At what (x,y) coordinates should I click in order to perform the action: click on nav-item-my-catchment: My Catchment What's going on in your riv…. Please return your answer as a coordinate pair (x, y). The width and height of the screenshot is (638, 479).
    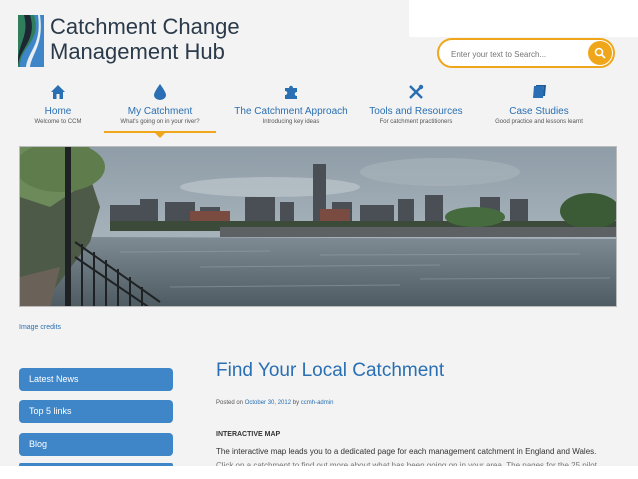
    Looking at the image, I should click on (160, 104).